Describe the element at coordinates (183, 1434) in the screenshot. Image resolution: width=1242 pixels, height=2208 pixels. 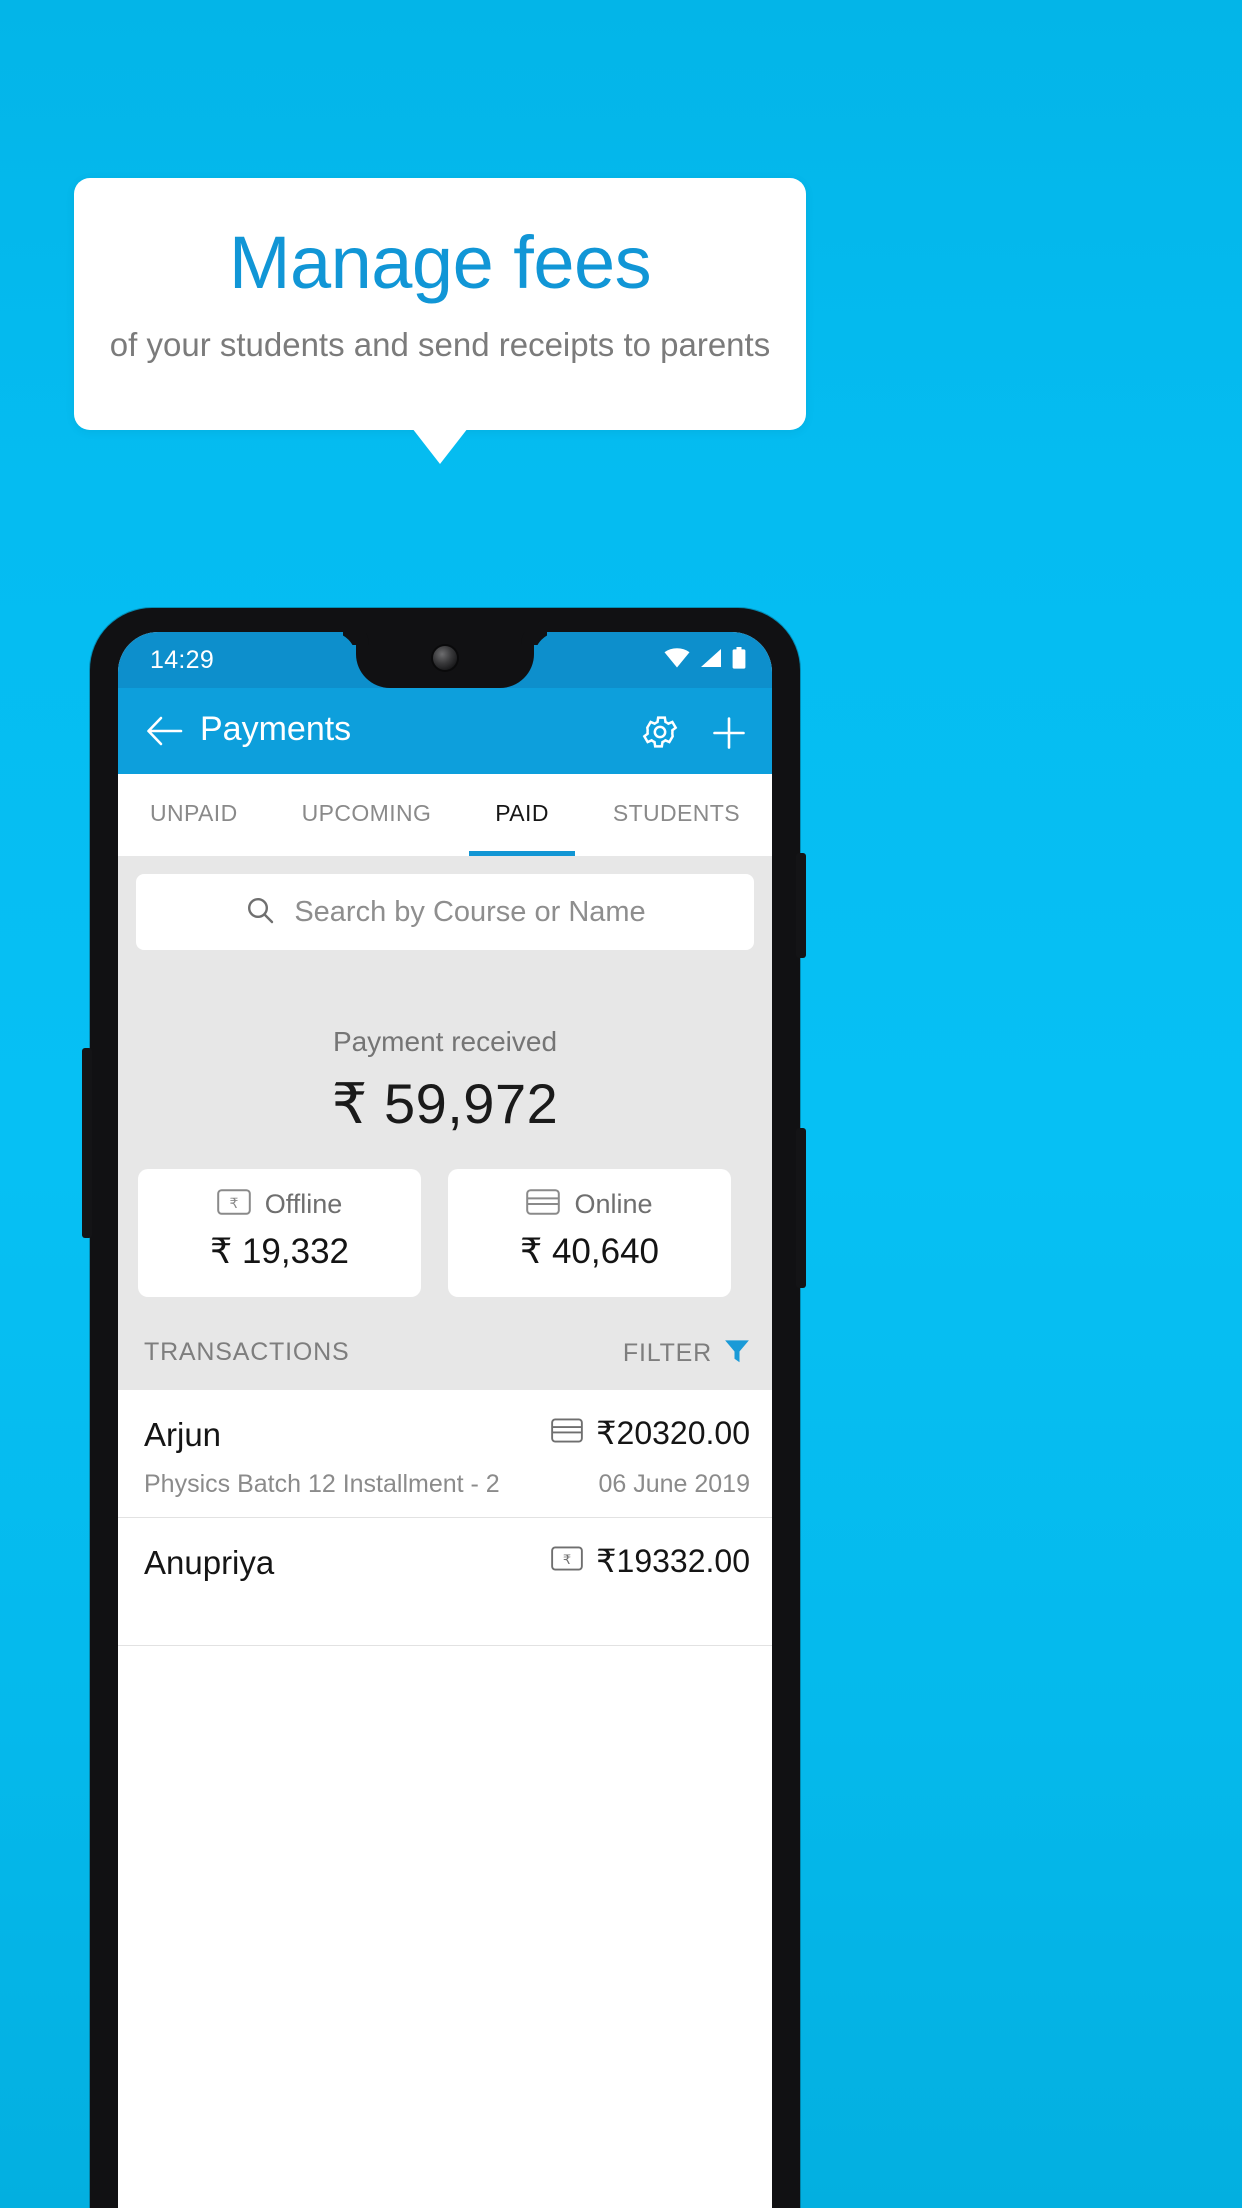
I see `transaction-name: Arjun` at that location.